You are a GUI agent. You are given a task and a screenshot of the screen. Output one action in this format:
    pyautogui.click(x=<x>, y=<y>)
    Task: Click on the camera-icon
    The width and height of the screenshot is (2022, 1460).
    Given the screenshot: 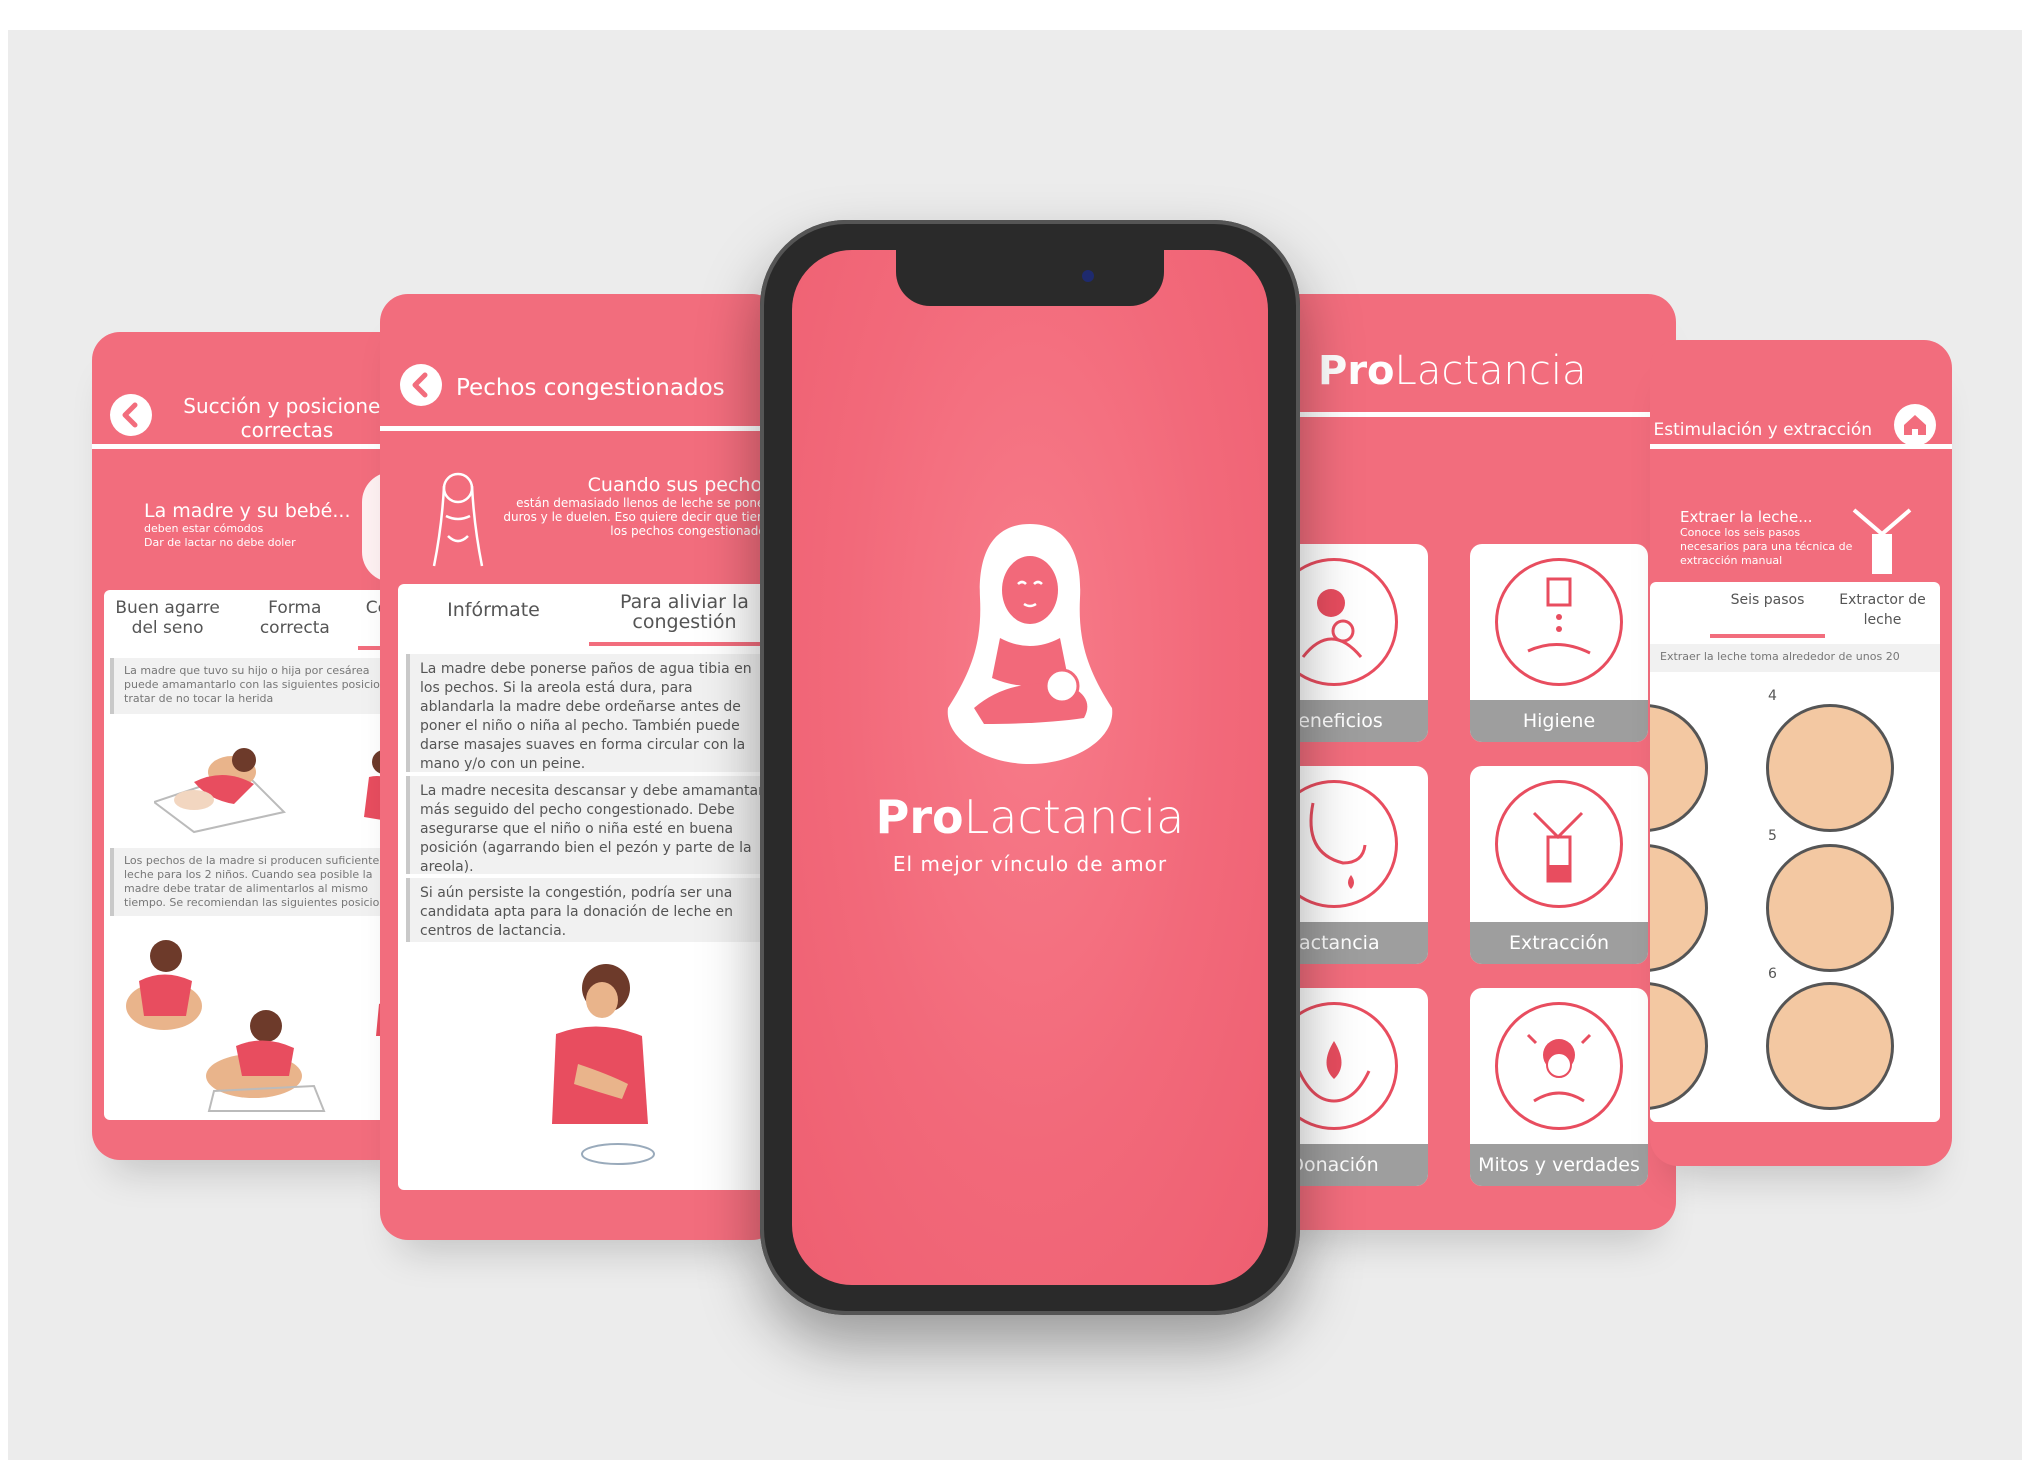 What is the action you would take?
    pyautogui.click(x=1088, y=276)
    